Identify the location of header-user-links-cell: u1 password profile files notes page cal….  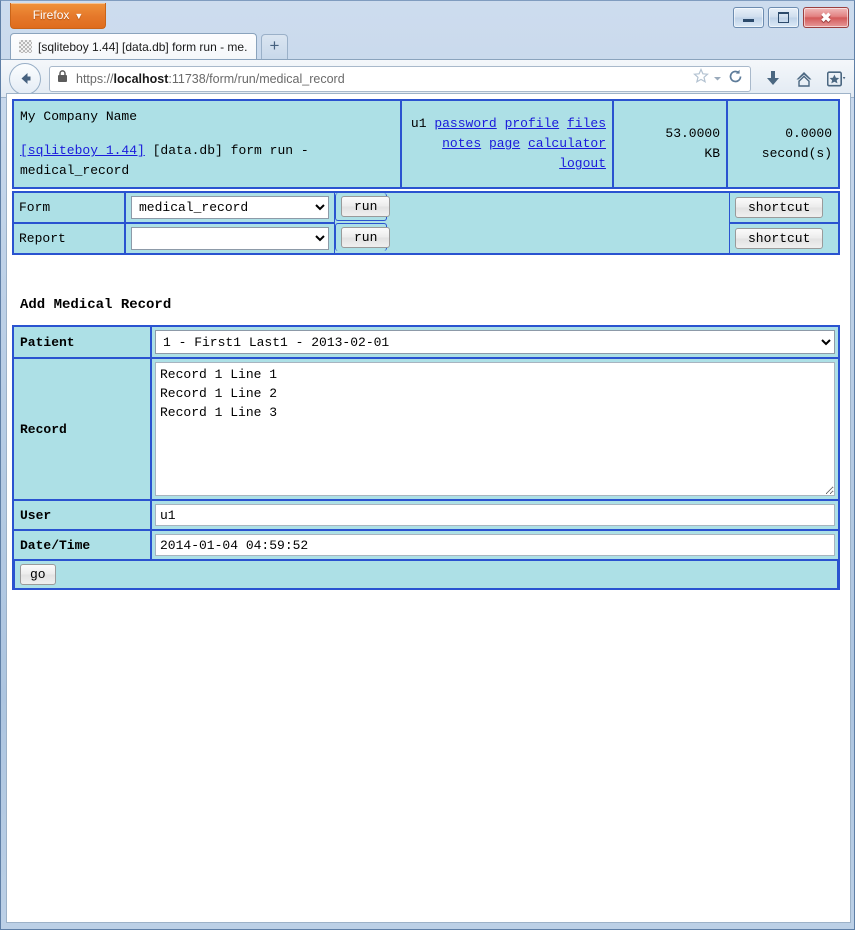
(507, 144).